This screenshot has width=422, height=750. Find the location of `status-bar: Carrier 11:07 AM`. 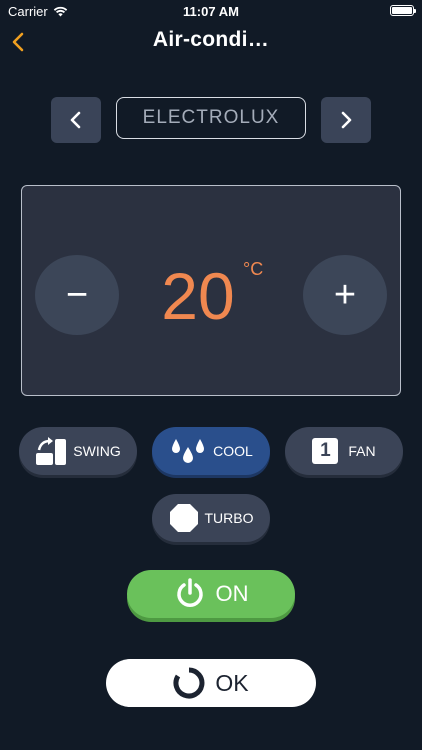

status-bar: Carrier 11:07 AM is located at coordinates (211, 11).